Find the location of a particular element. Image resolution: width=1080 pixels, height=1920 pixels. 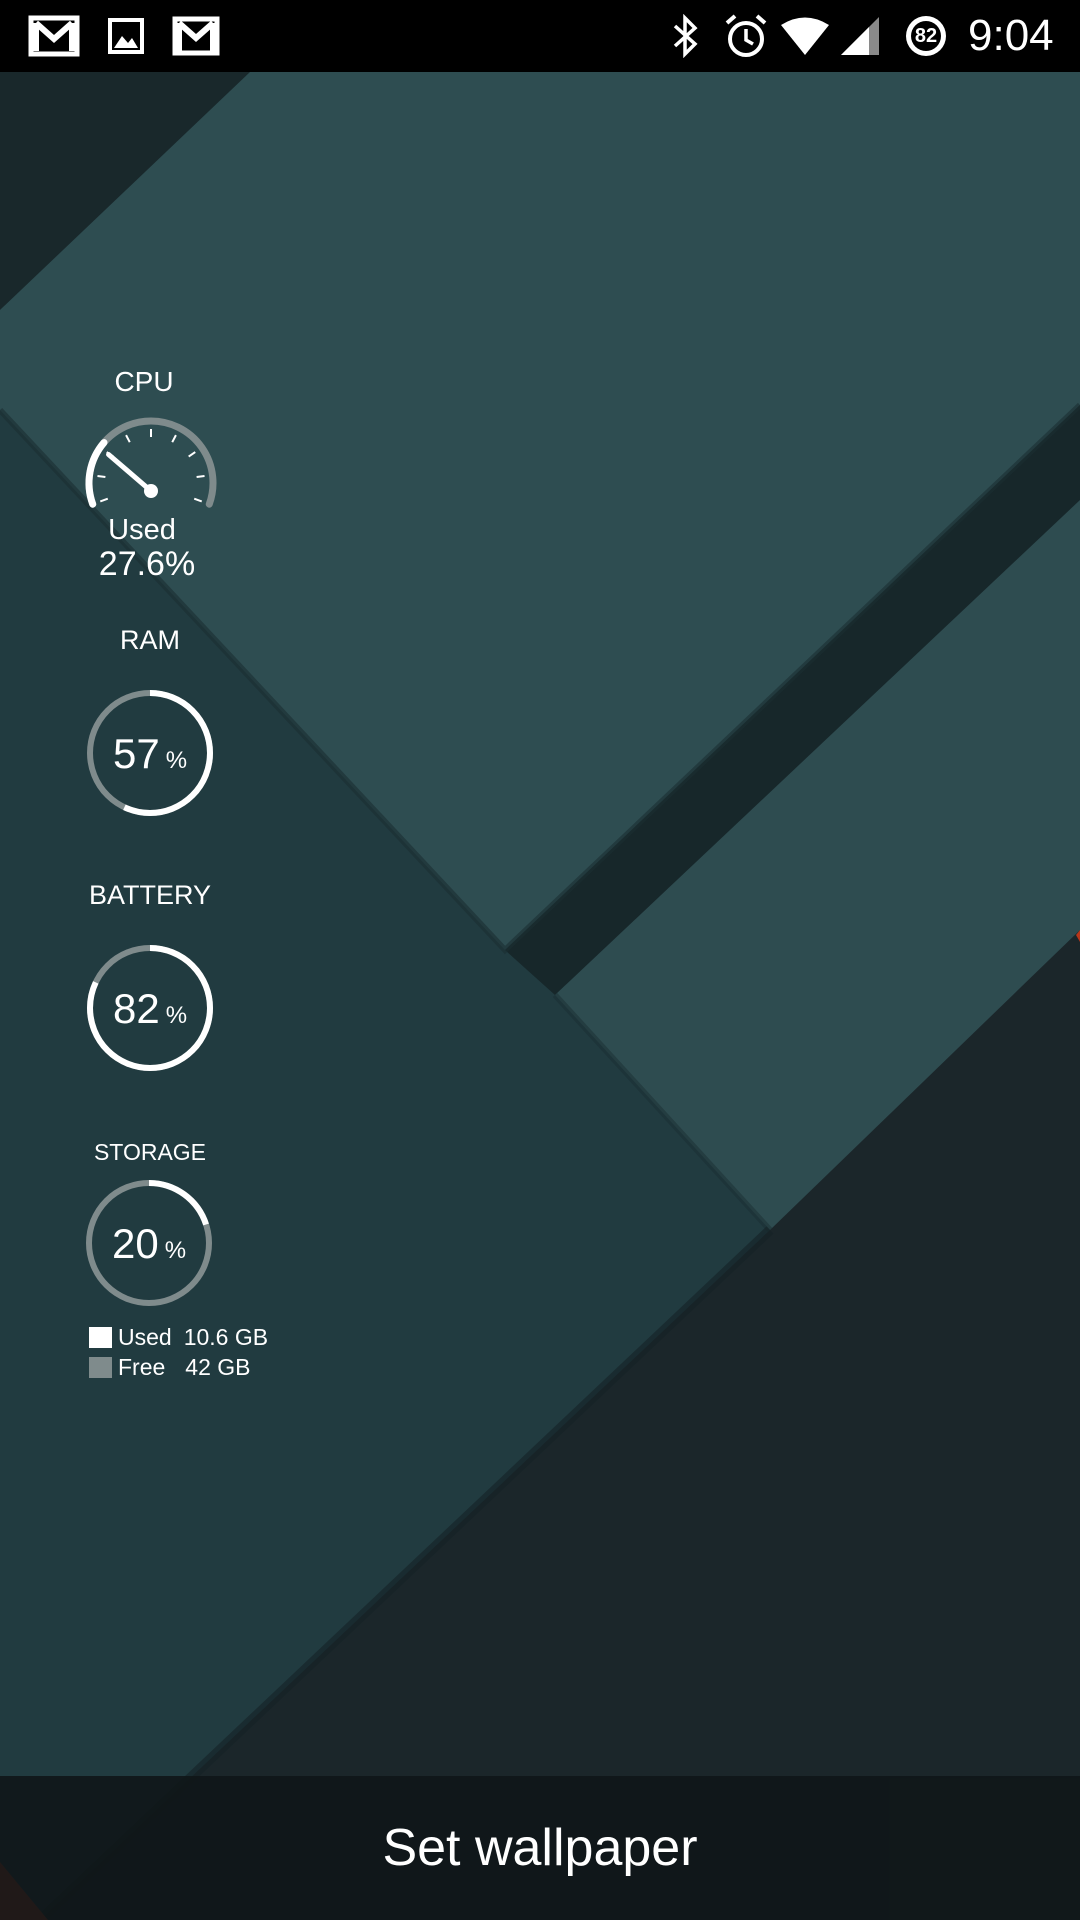

legend-label-free: Free is located at coordinates (142, 1366).